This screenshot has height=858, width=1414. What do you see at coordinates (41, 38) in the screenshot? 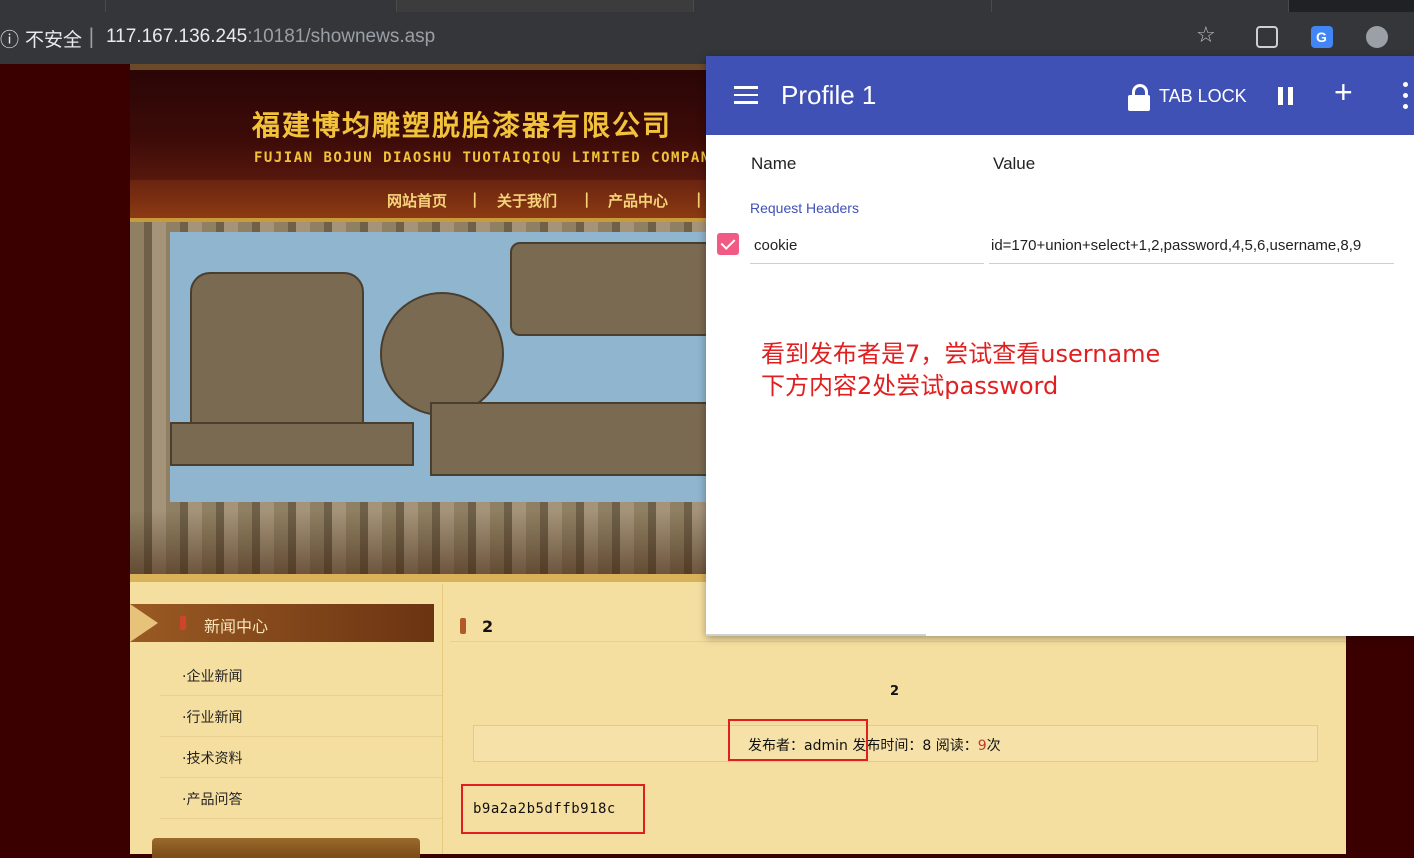
I see `security-warning: ⓘ 不安全` at bounding box center [41, 38].